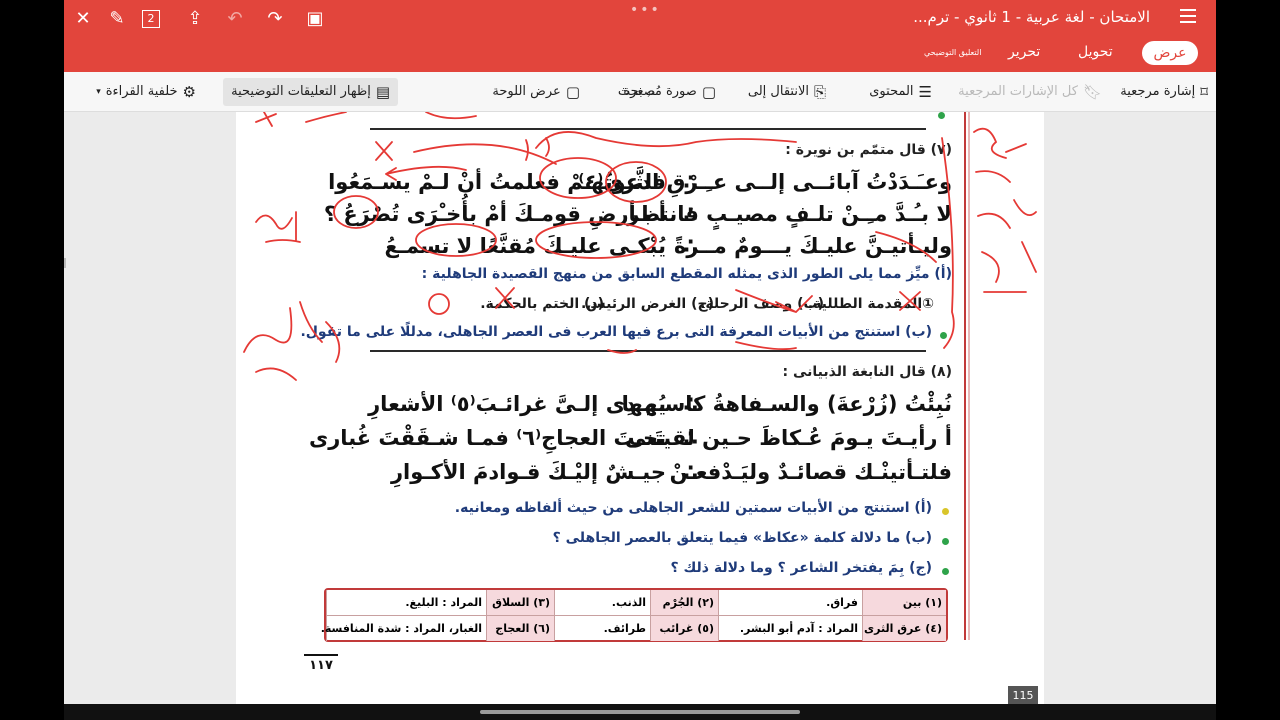 The height and width of the screenshot is (720, 1280). Describe the element at coordinates (301, 91) in the screenshot. I see `show-annotations-label: إظهار التعليقات التوضيحية` at that location.